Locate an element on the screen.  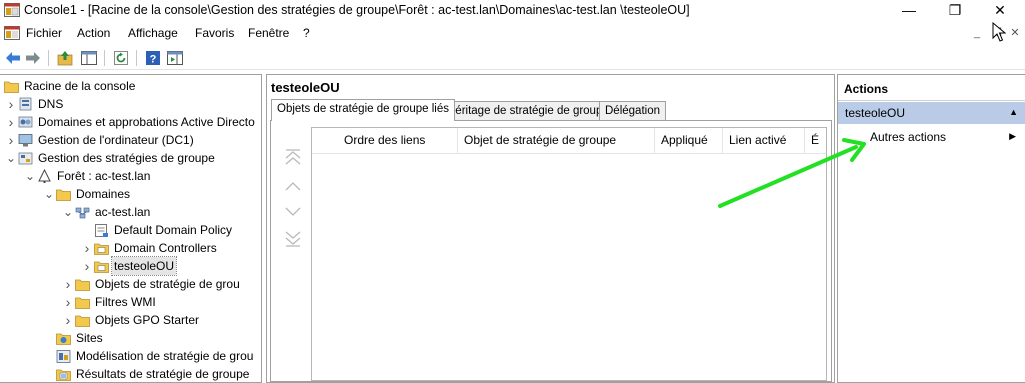
column-header-gpo: Objet de stratégie de groupe is located at coordinates (556, 141).